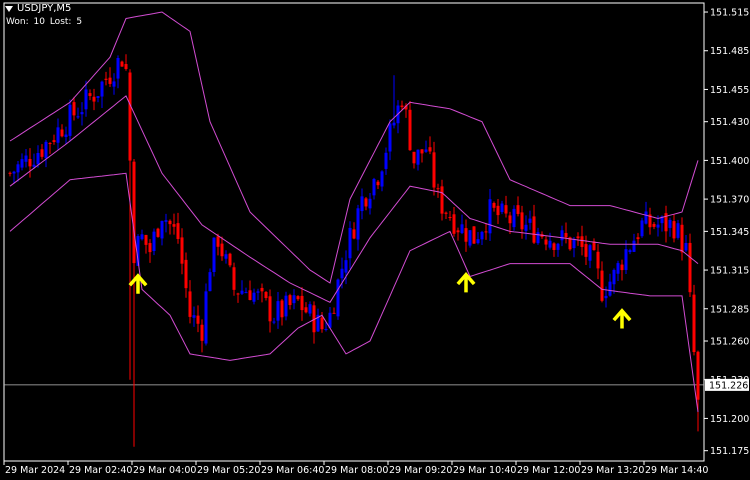 The width and height of the screenshot is (750, 480). What do you see at coordinates (484, 470) in the screenshot?
I see `x-tick-label: 29 Mar 10:40` at bounding box center [484, 470].